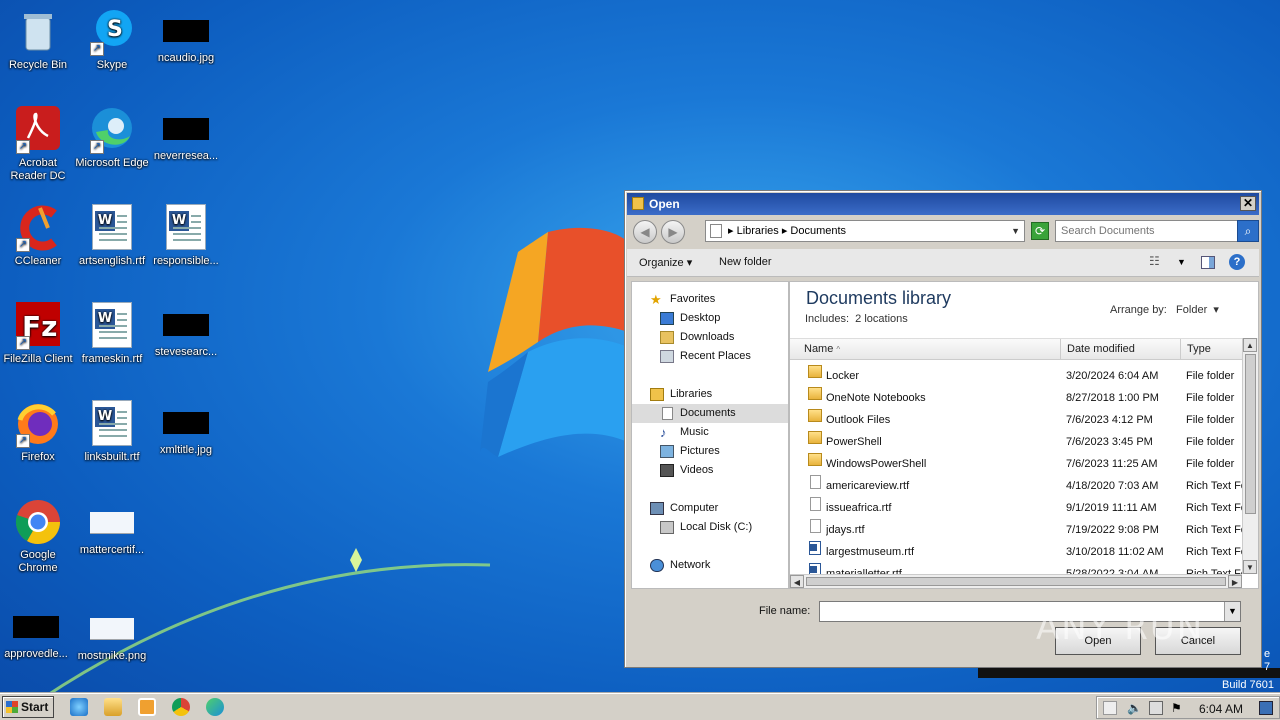 This screenshot has width=1280, height=720. What do you see at coordinates (710, 508) in the screenshot?
I see `nav-computer: Computer` at bounding box center [710, 508].